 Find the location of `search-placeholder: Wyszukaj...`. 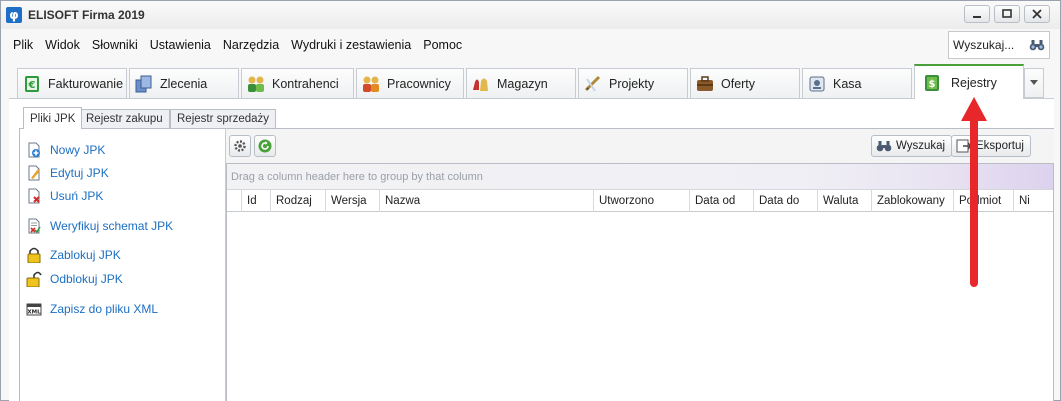

search-placeholder: Wyszukaj... is located at coordinates (984, 45).